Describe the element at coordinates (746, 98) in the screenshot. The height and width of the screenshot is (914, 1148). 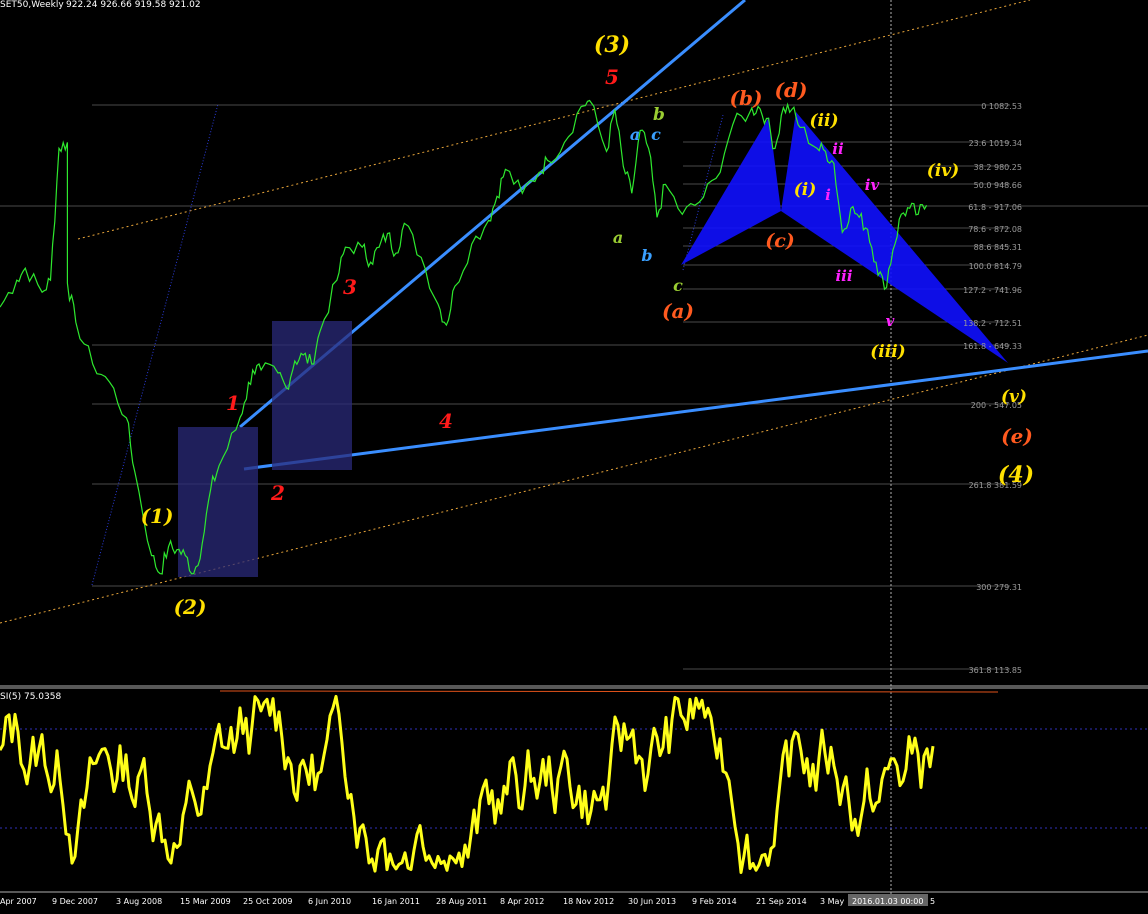
I see `wave-label: (b)` at that location.